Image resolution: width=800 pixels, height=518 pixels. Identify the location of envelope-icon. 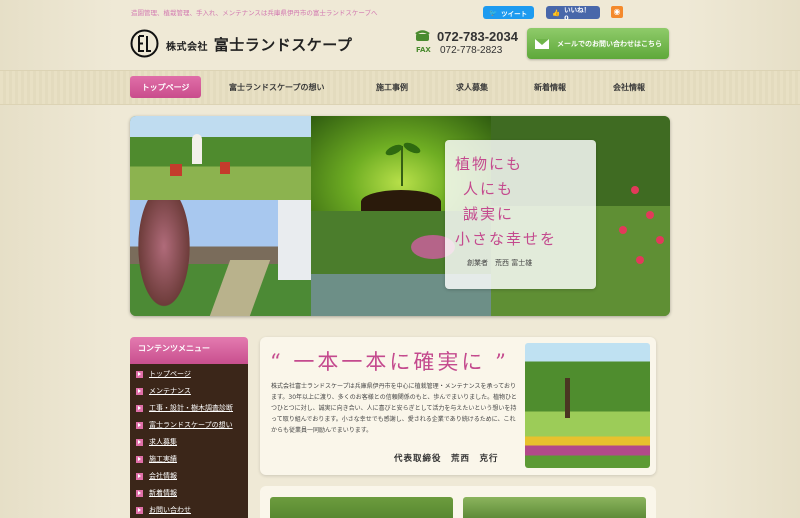
(542, 43).